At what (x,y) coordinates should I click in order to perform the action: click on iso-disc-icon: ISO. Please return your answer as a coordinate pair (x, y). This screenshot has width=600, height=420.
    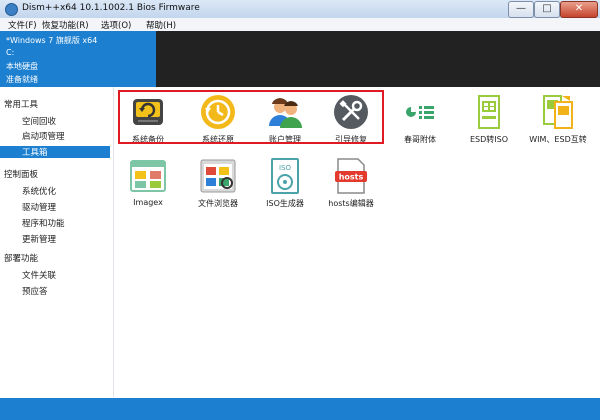
    Looking at the image, I should click on (285, 176).